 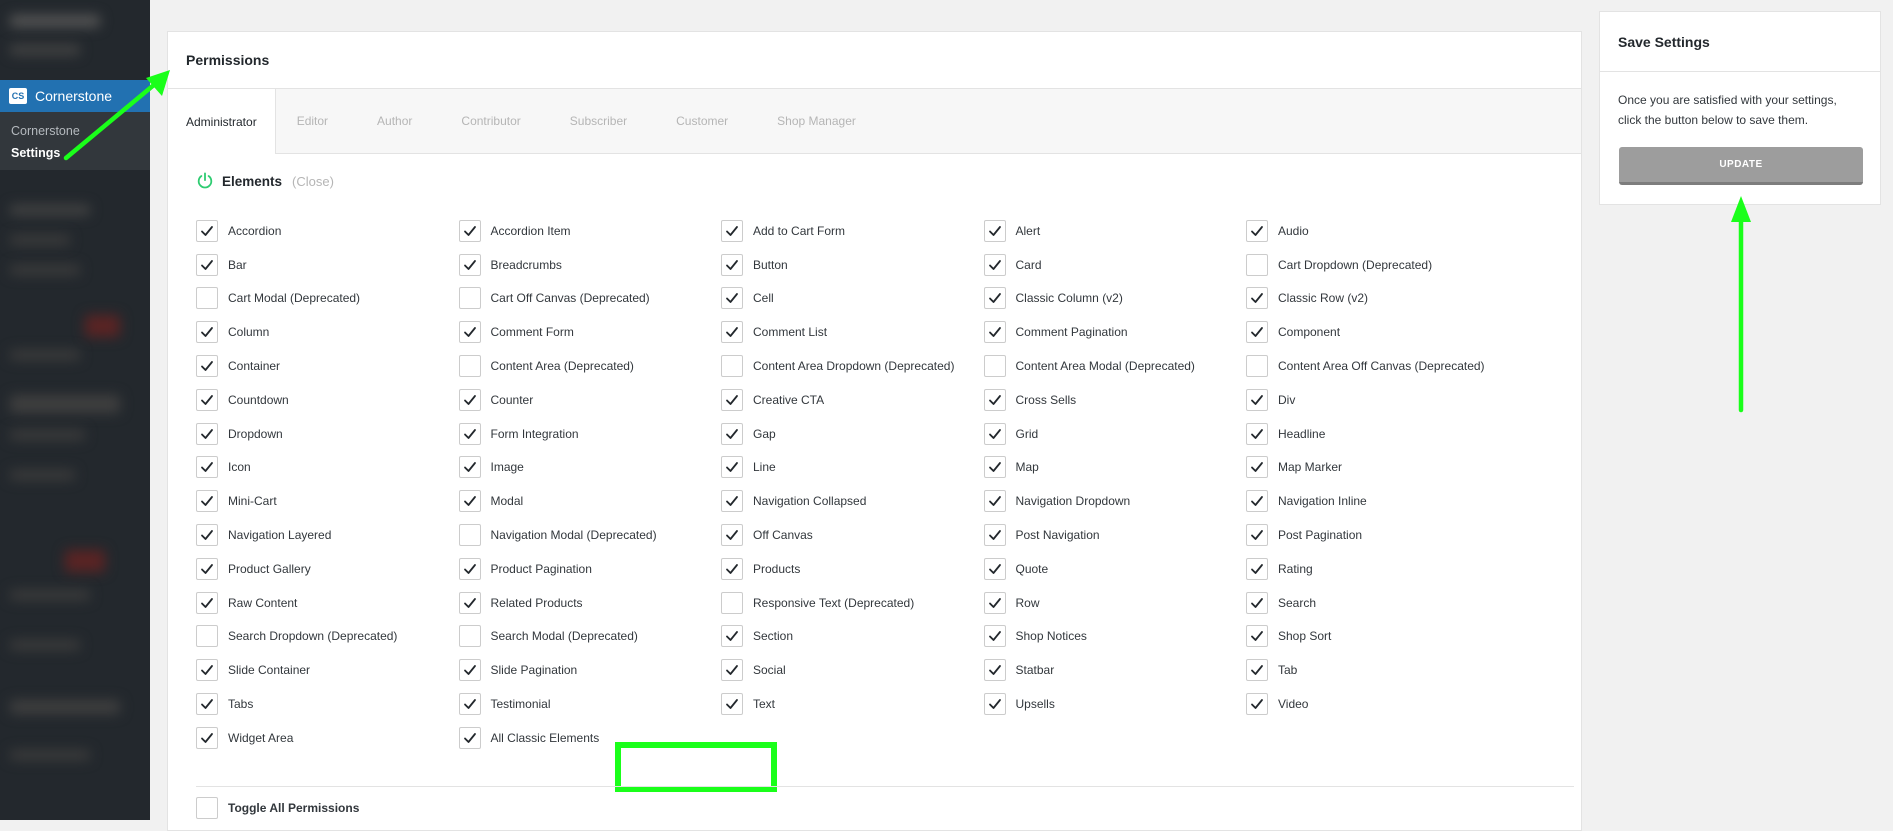 What do you see at coordinates (852, 265) in the screenshot?
I see `permission-item: Button` at bounding box center [852, 265].